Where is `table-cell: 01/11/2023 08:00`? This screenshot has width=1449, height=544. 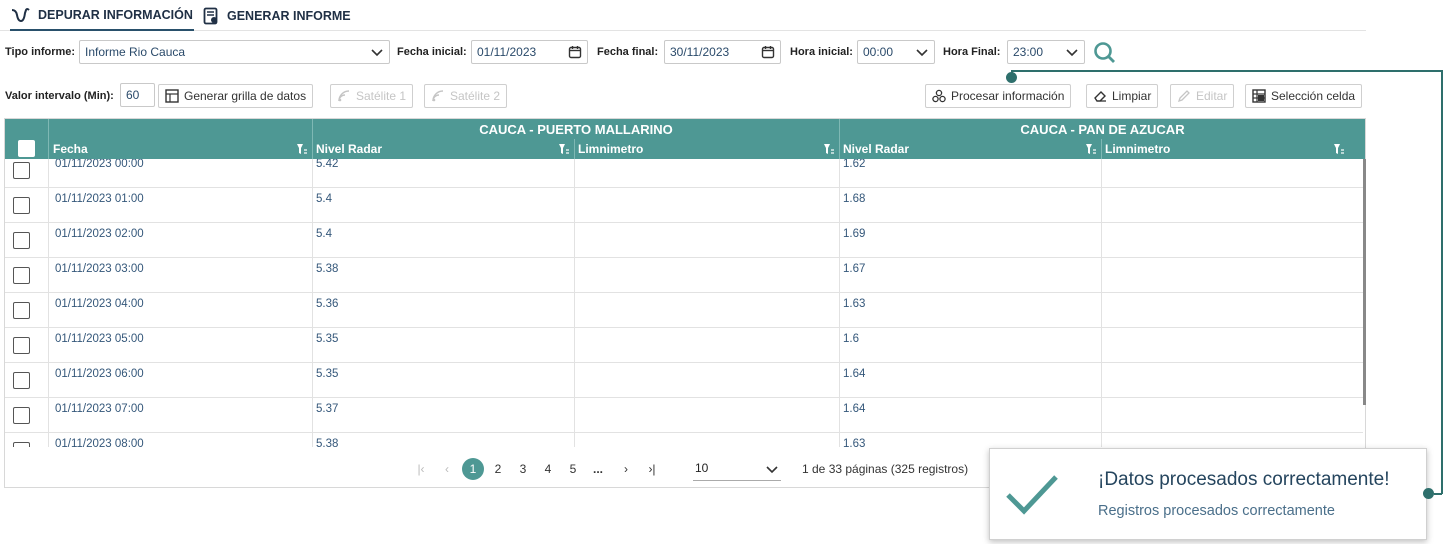
table-cell: 01/11/2023 08:00 is located at coordinates (181, 440).